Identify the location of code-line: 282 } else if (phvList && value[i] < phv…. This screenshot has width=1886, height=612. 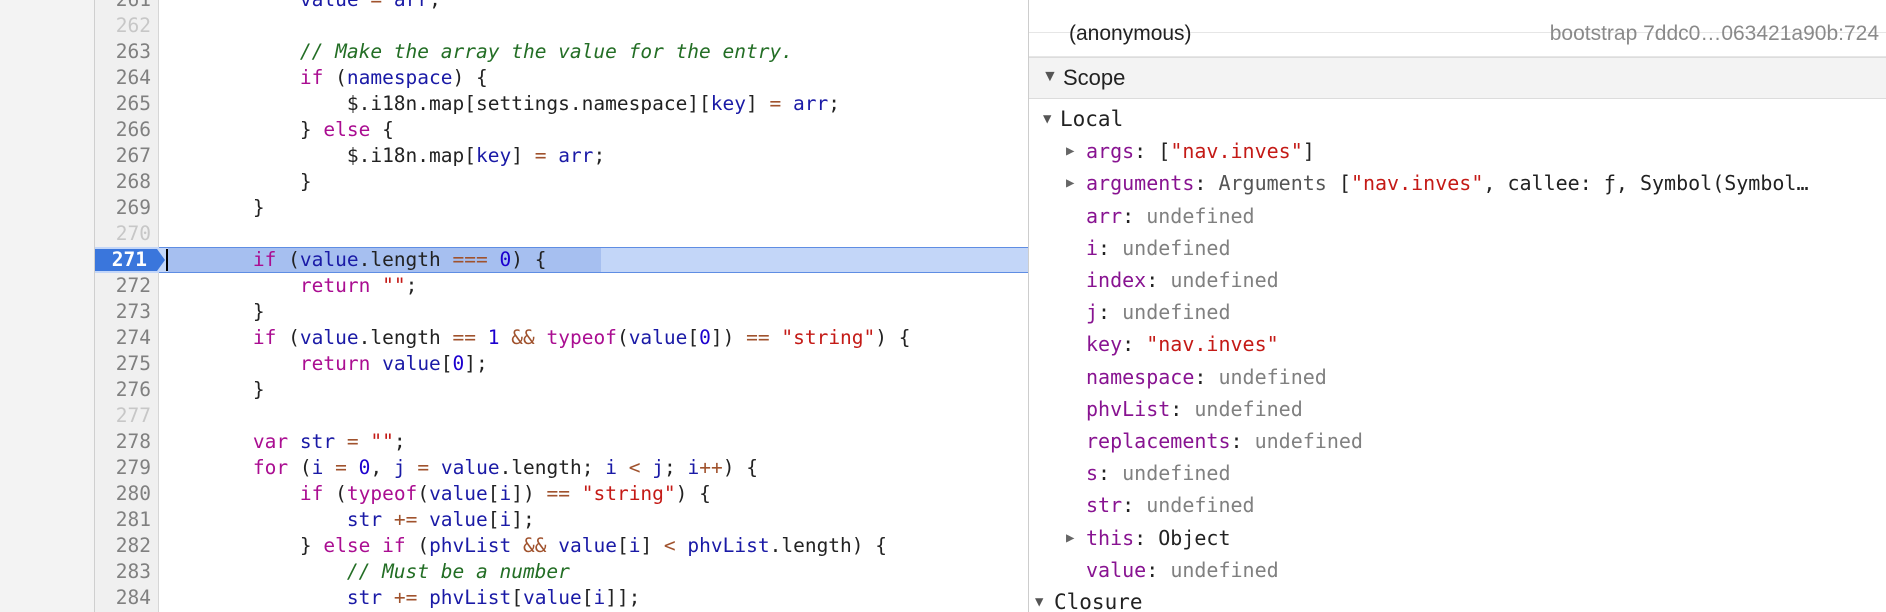
(561, 546).